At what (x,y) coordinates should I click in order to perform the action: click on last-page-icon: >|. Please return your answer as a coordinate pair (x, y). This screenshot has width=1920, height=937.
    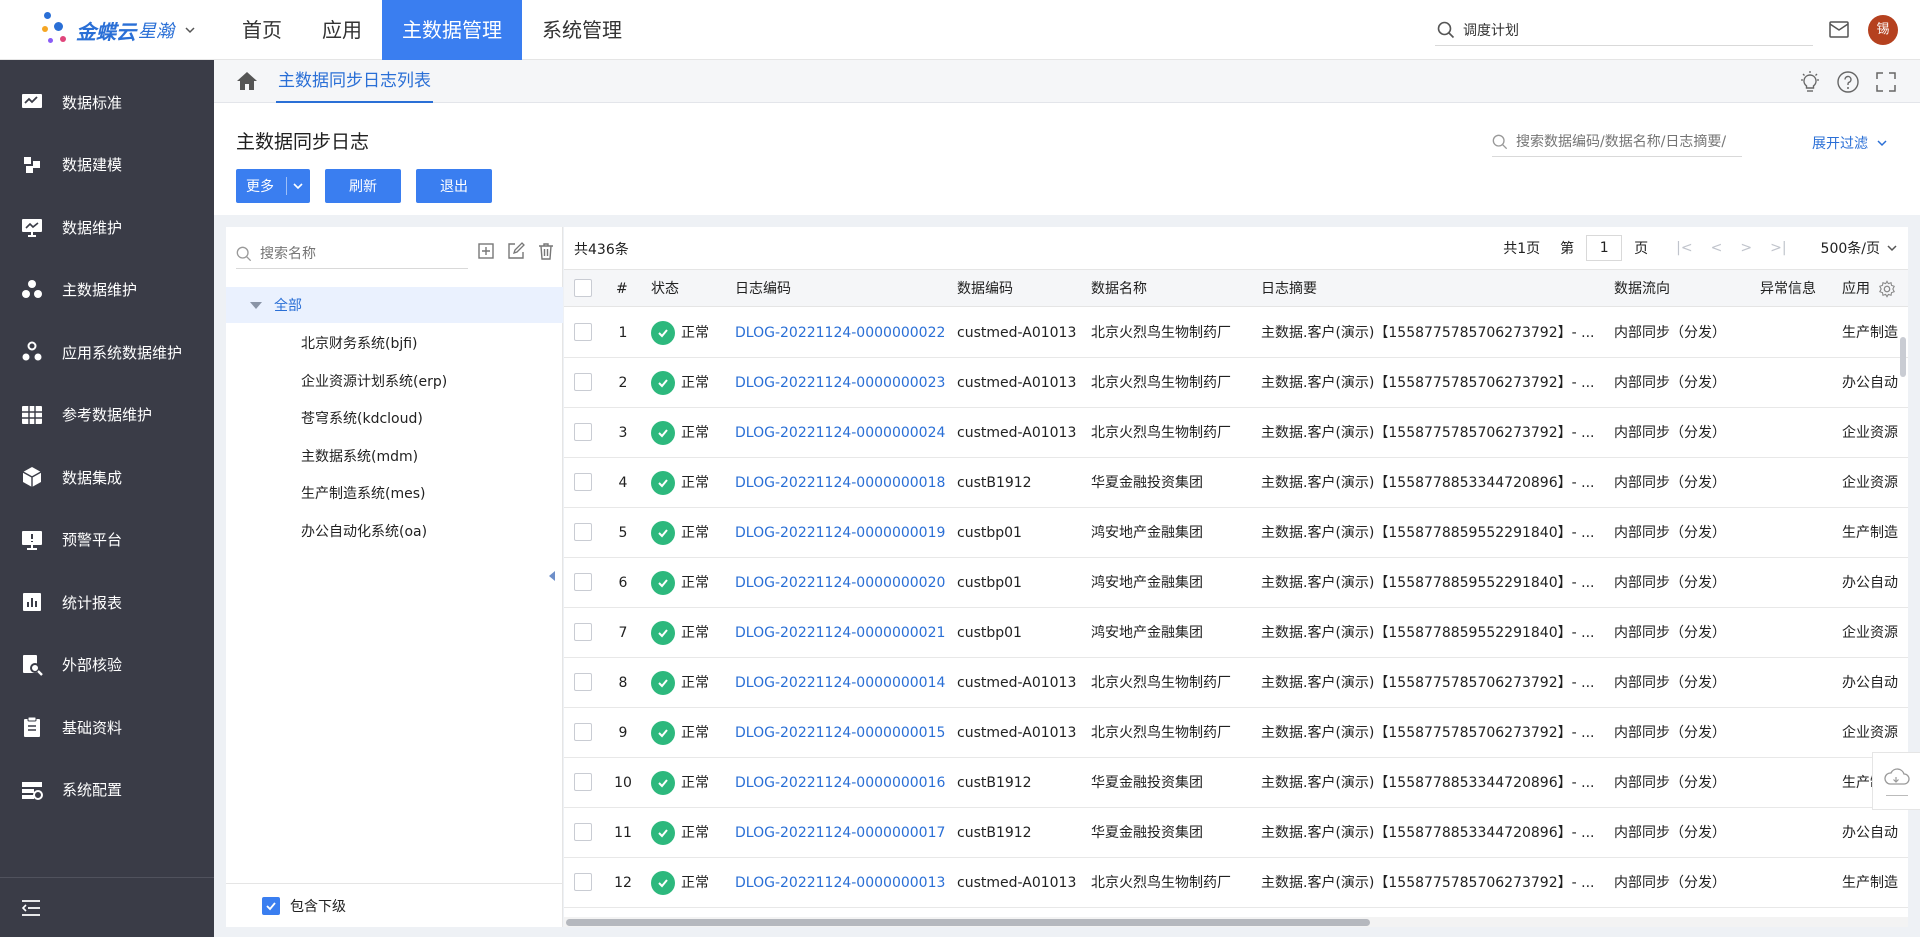
    Looking at the image, I should click on (1778, 248).